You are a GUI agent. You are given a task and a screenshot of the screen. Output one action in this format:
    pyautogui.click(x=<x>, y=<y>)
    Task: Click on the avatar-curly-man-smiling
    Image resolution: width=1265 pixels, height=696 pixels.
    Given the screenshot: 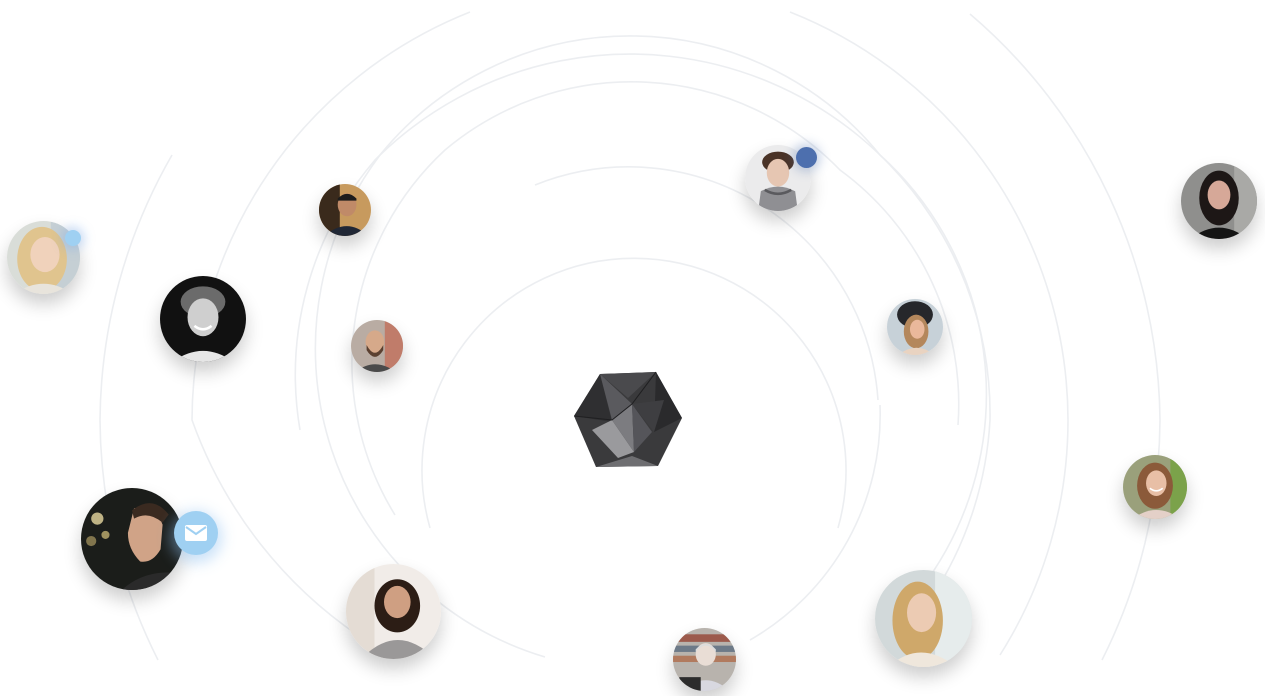 What is the action you would take?
    pyautogui.click(x=203, y=319)
    